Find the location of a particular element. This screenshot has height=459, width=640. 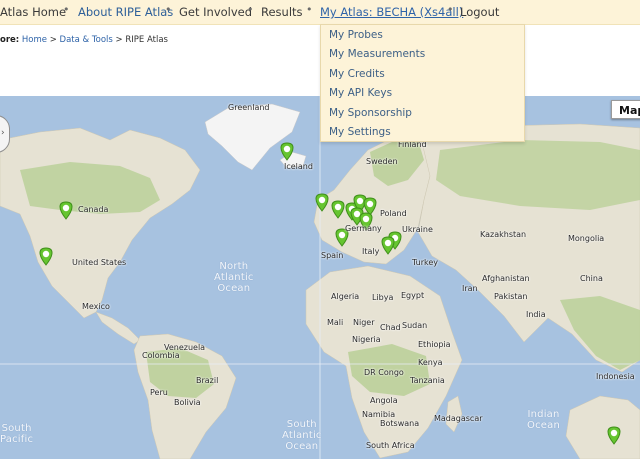

menu-item-my-credits: My Credits is located at coordinates (357, 74).